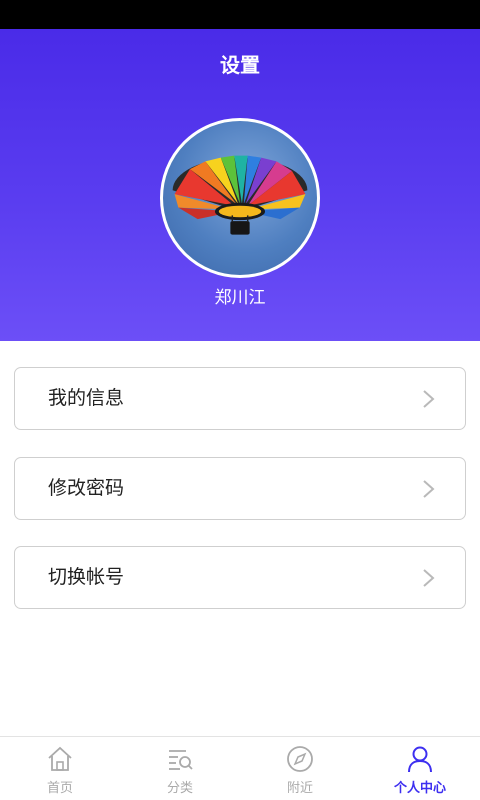  Describe the element at coordinates (240, 577) in the screenshot. I see `menu-item-switch-account: 切换帐号` at that location.